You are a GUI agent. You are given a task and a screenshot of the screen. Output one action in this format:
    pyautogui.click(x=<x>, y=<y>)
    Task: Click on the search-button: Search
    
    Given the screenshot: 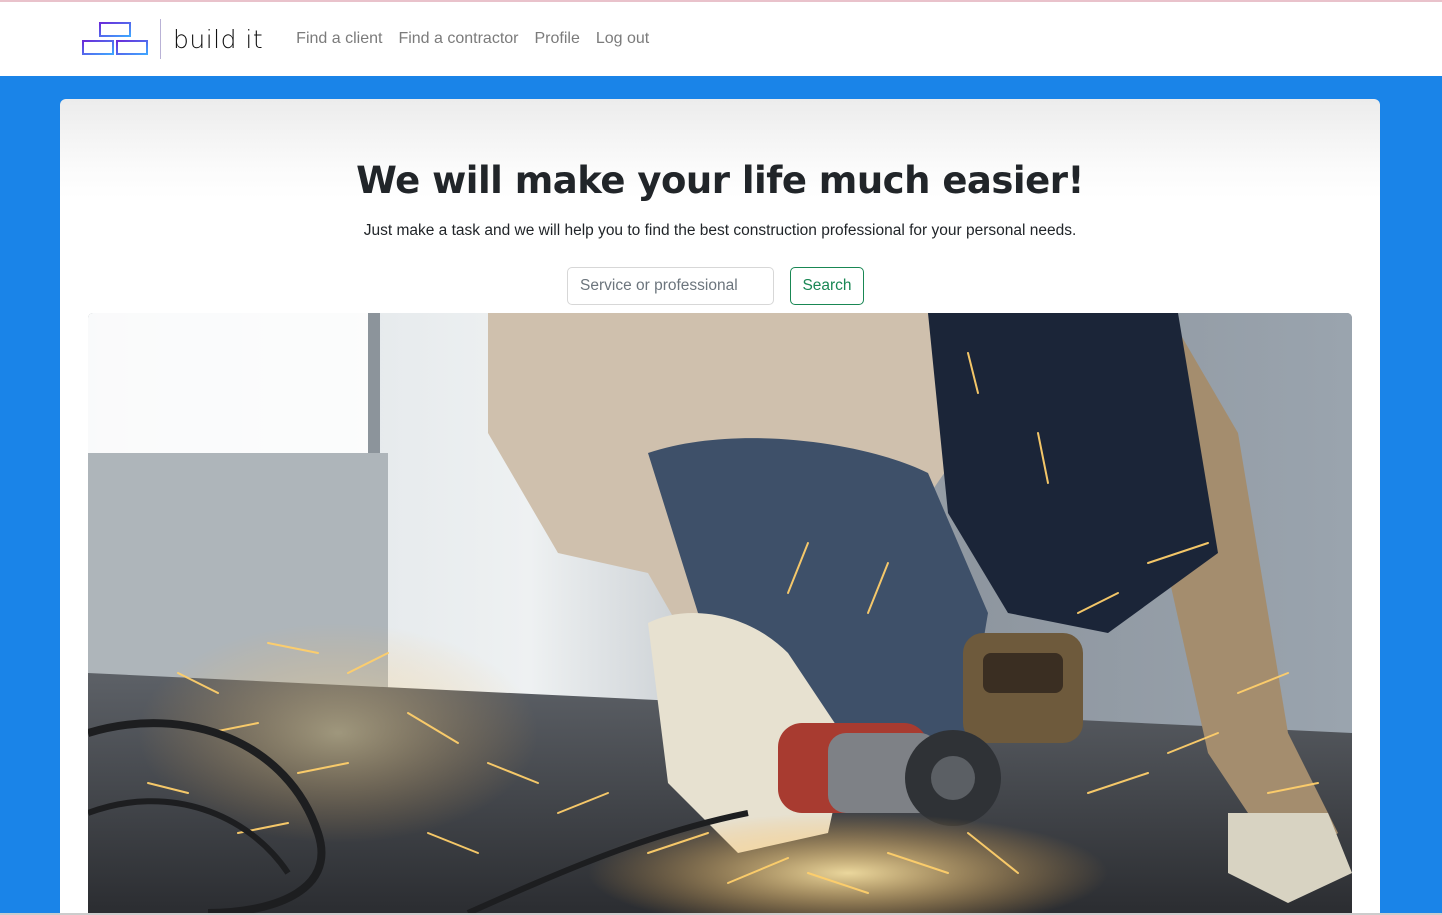 What is the action you would take?
    pyautogui.click(x=827, y=286)
    